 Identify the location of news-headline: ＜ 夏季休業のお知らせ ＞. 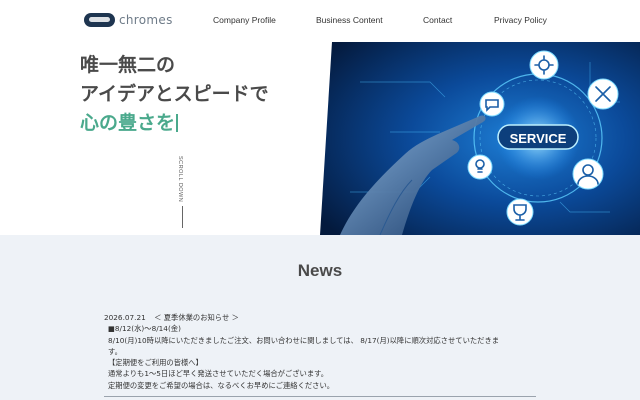
(196, 317).